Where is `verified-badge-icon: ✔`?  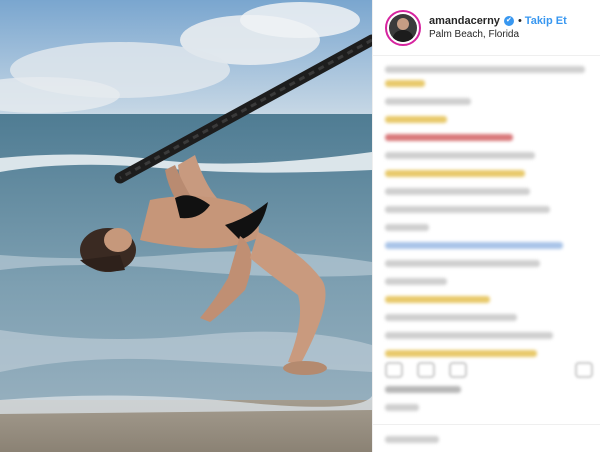 verified-badge-icon: ✔ is located at coordinates (508, 20).